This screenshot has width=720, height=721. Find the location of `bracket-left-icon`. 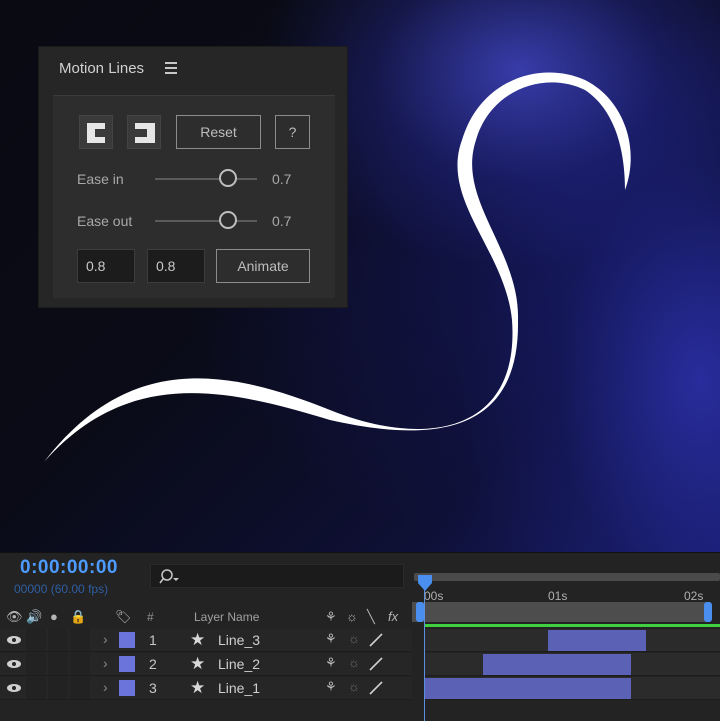

bracket-left-icon is located at coordinates (96, 133).